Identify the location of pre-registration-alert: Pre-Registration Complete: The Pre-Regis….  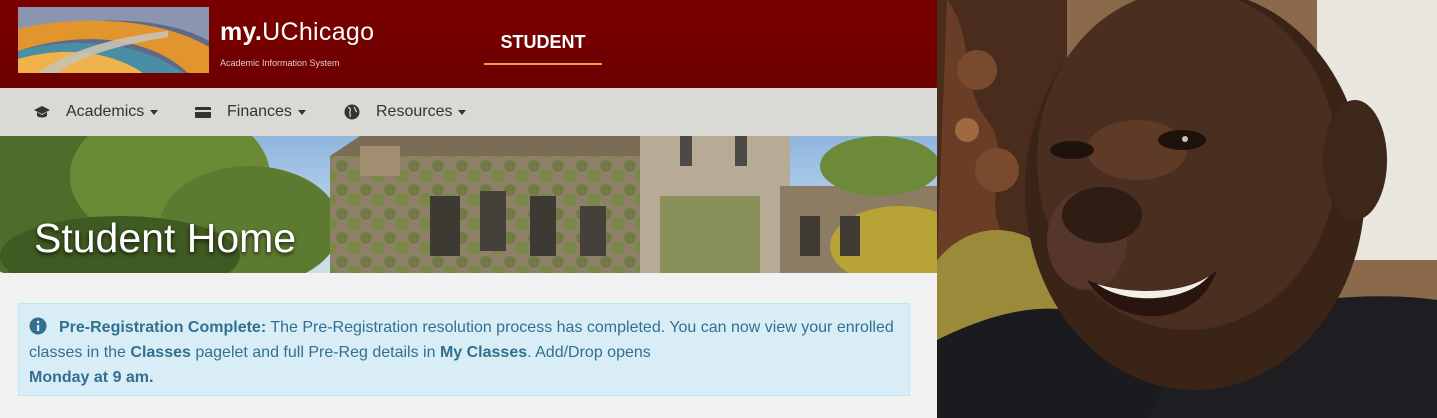
(464, 349).